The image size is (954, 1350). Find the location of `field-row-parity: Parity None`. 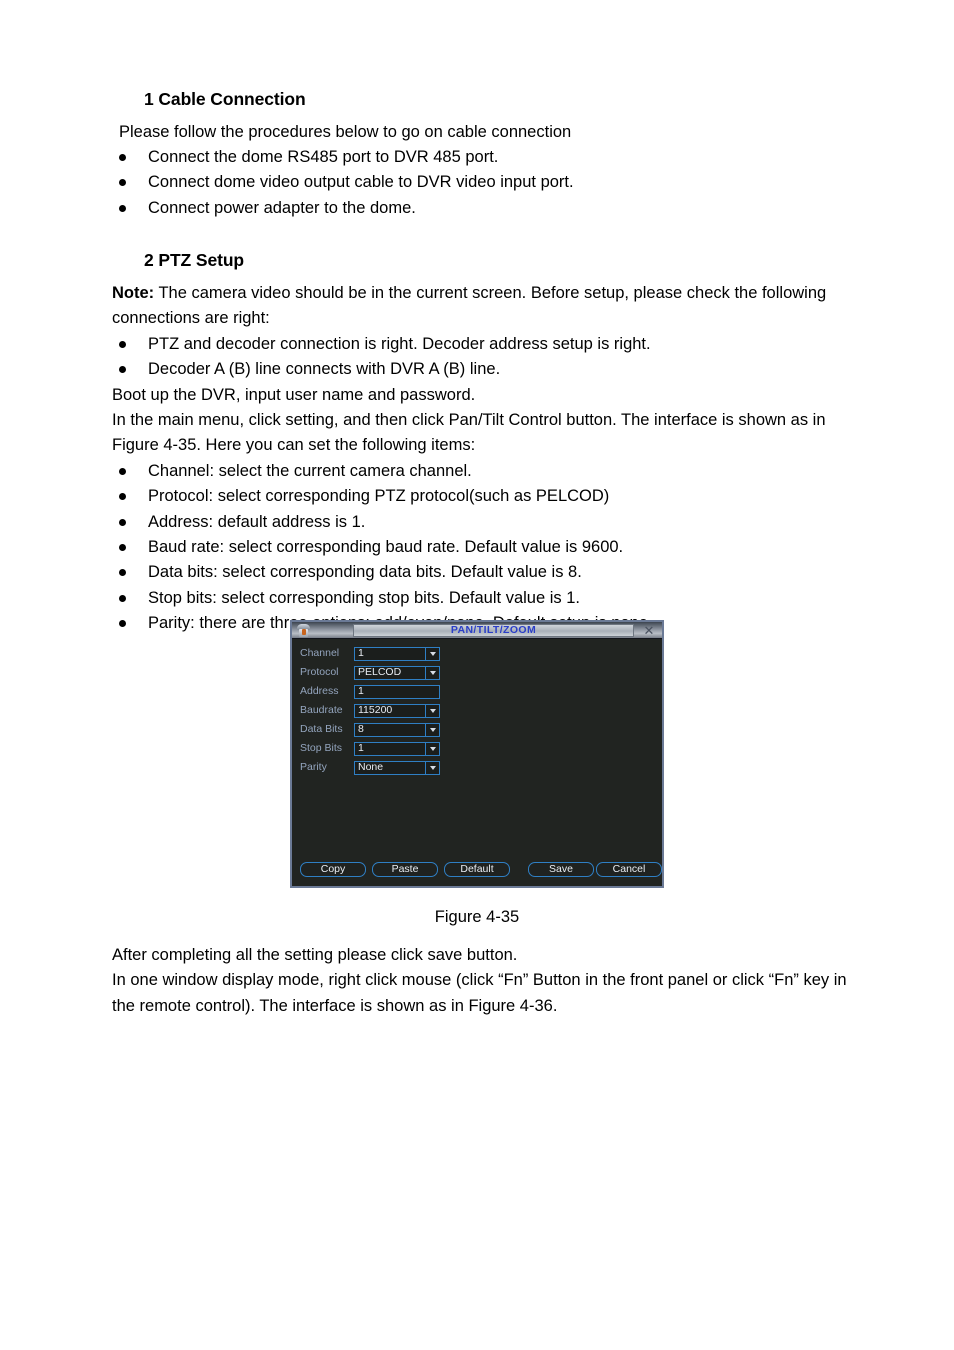

field-row-parity: Parity None is located at coordinates (370, 767).